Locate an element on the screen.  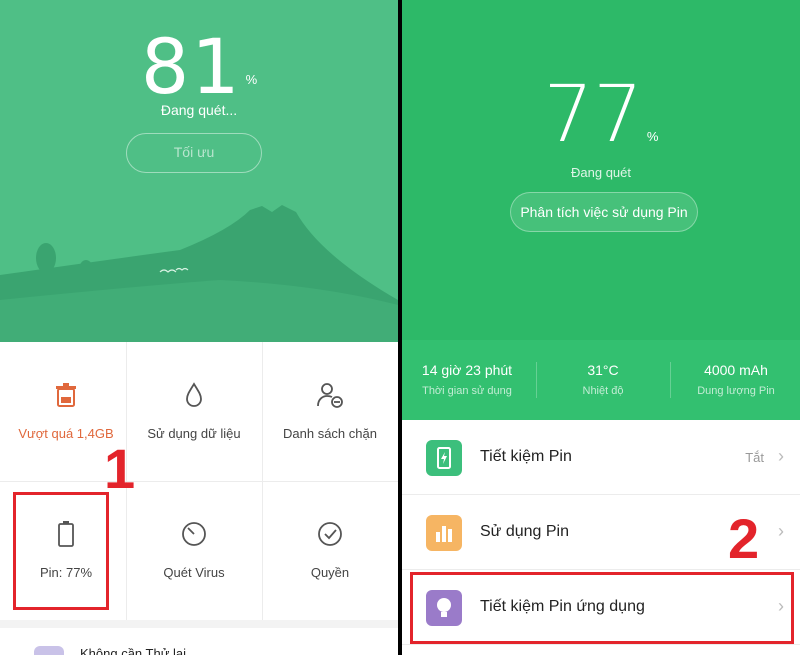
stat-value: 4000 mAh is located at coordinates (736, 370).